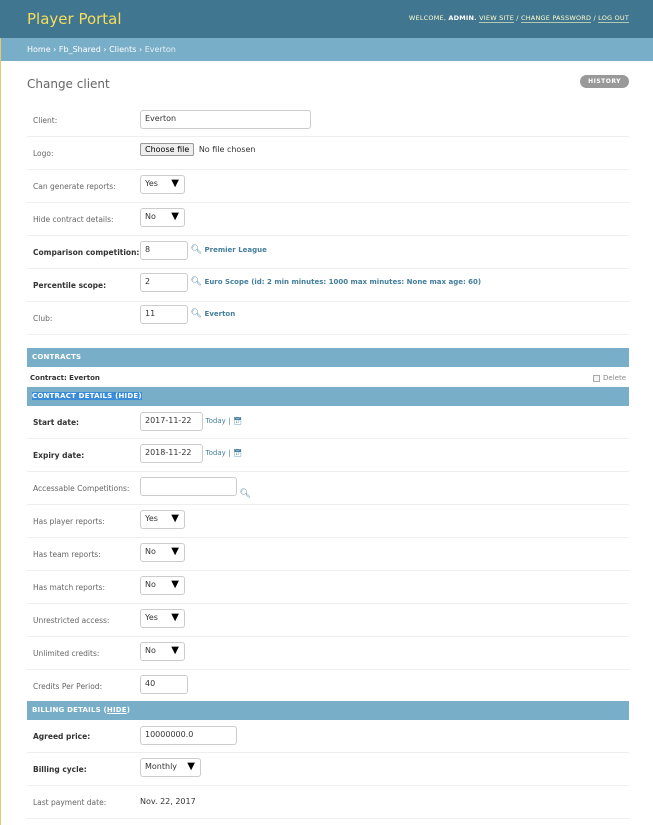  I want to click on unlimited-select: No ▼, so click(162, 651).